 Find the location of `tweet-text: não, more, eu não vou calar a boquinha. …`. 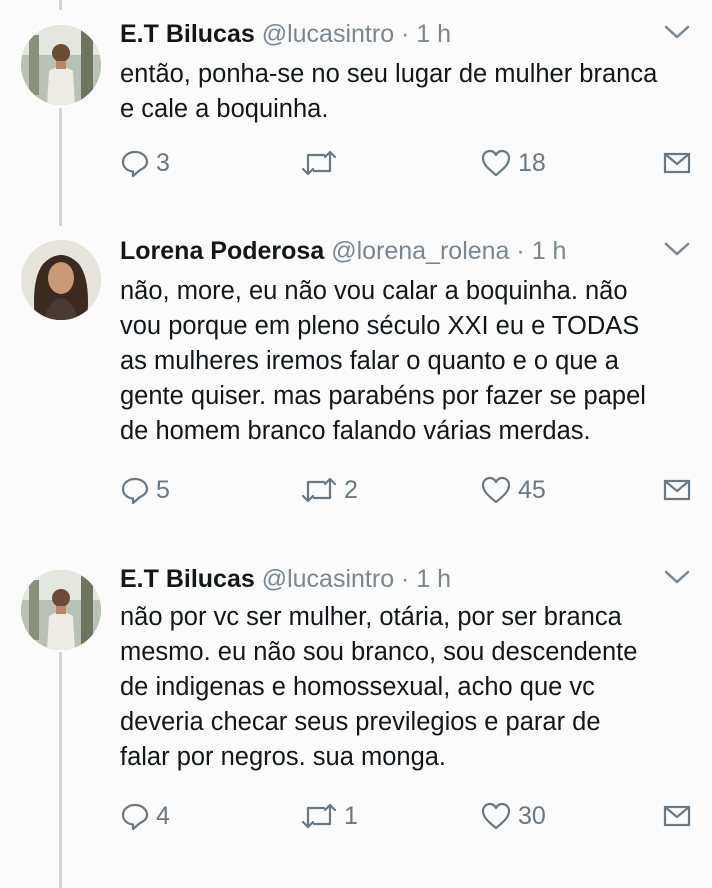

tweet-text: não, more, eu não vou calar a boquinha. … is located at coordinates (383, 361).